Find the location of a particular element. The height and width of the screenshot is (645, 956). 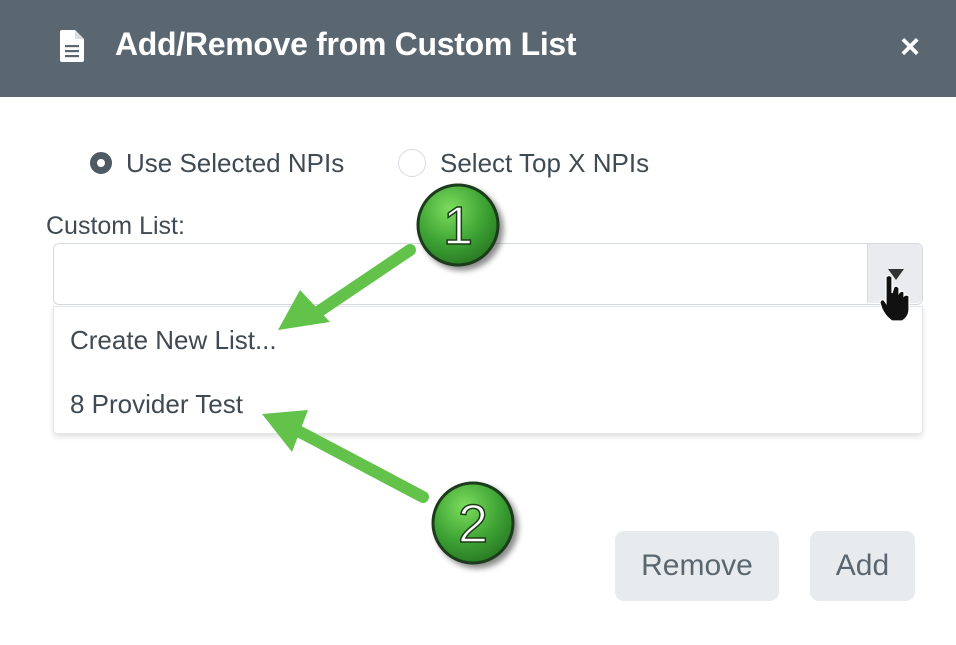

arrow-2-icon is located at coordinates (345, 456).